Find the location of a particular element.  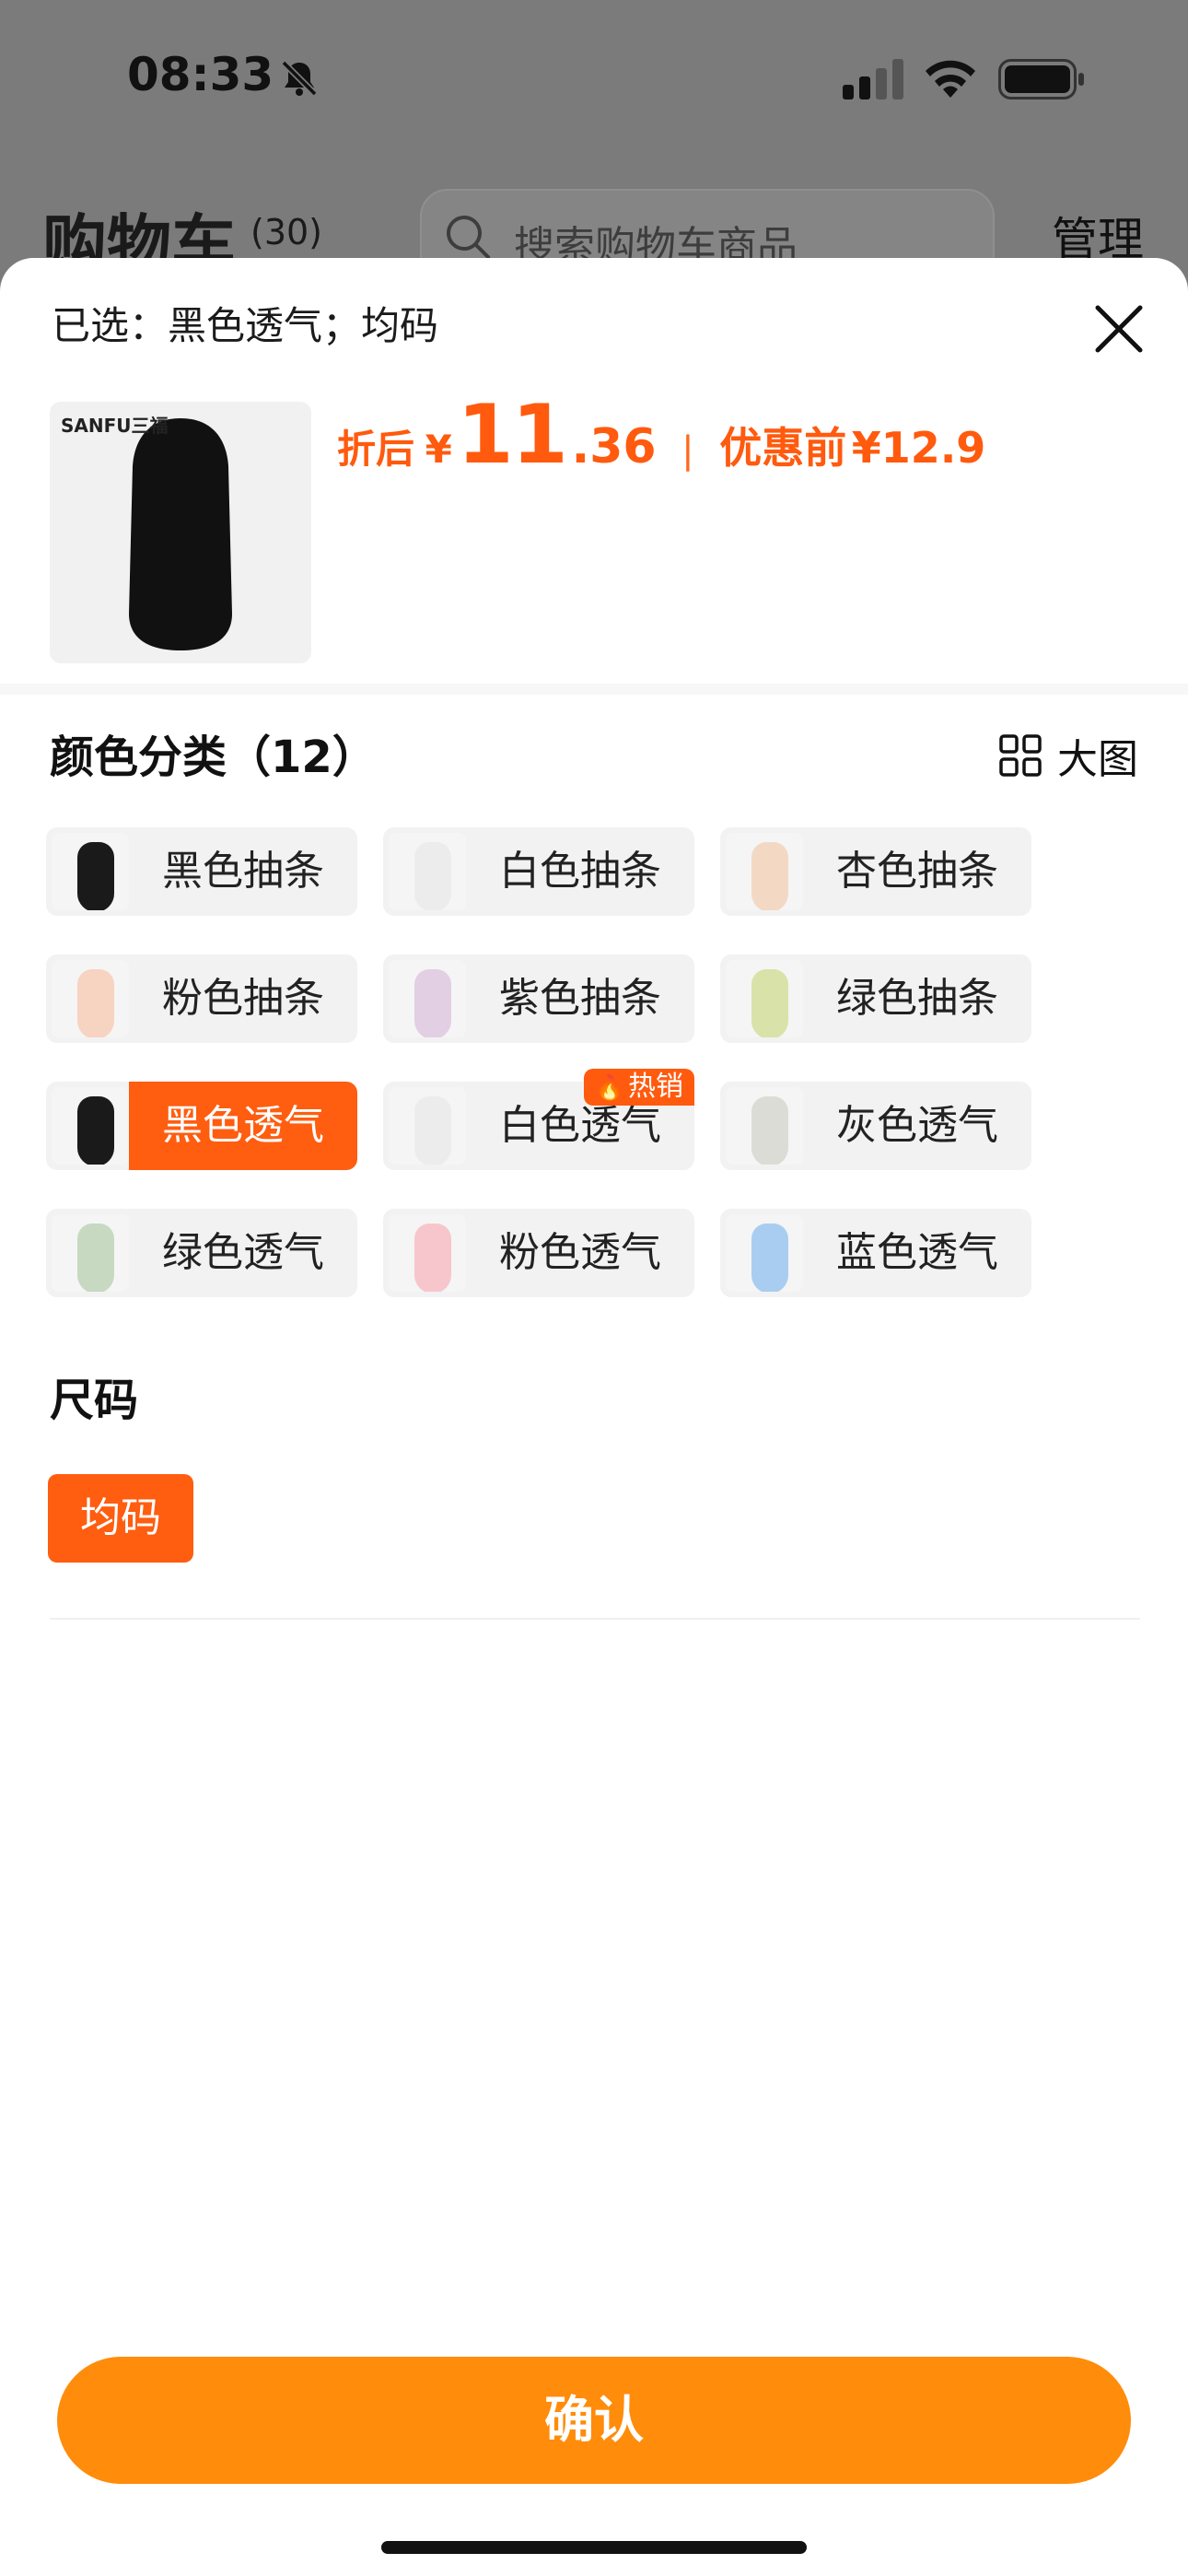

fire-icon: 🔥 is located at coordinates (609, 1088).